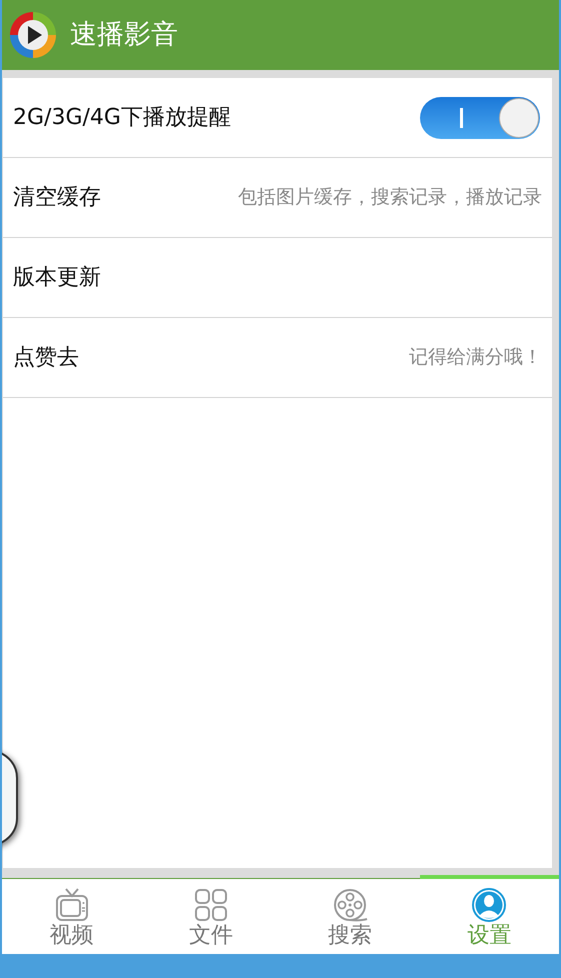 Image resolution: width=561 pixels, height=978 pixels. What do you see at coordinates (277, 118) in the screenshot?
I see `settings-row: 2G/3G/4G下播放提醒` at bounding box center [277, 118].